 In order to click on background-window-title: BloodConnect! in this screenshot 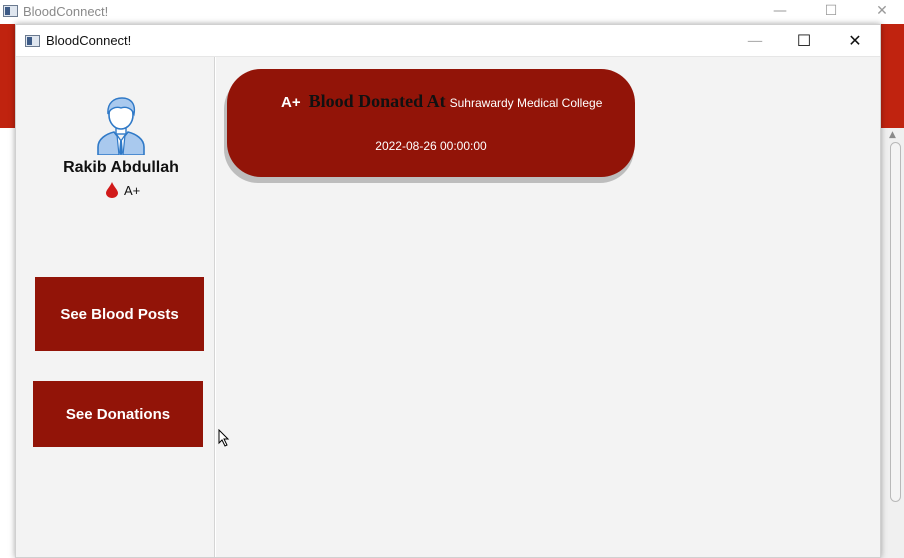, I will do `click(66, 11)`.